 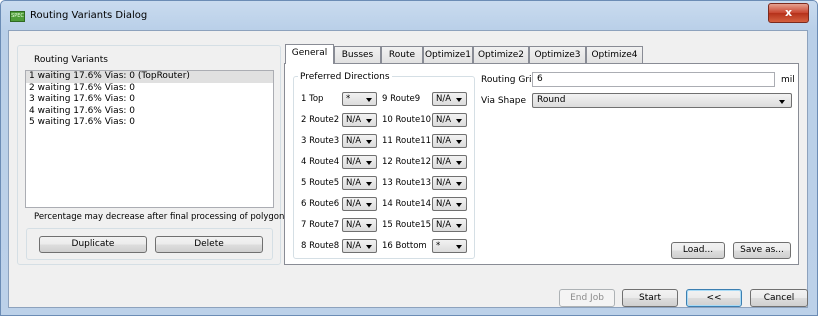 What do you see at coordinates (312, 99) in the screenshot?
I see `layer-label: 1 Top` at bounding box center [312, 99].